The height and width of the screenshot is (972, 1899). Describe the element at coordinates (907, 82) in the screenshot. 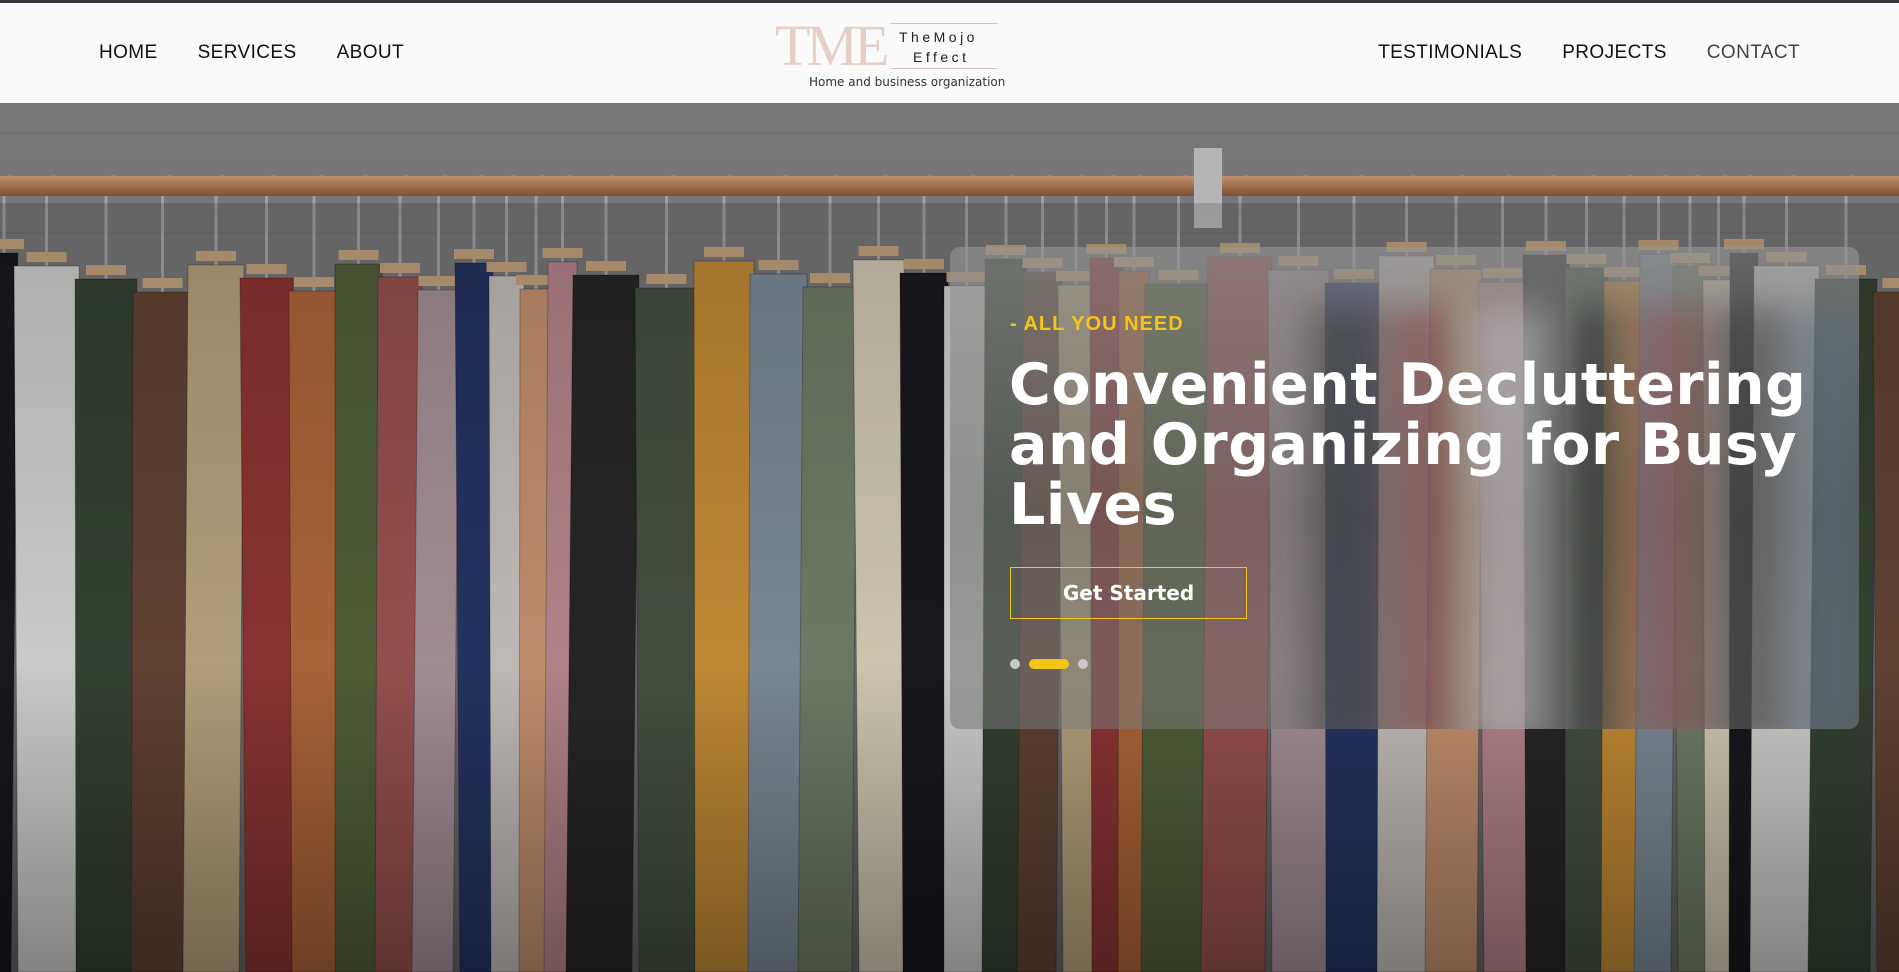

I see `logo-tagline: Home and business organization` at that location.